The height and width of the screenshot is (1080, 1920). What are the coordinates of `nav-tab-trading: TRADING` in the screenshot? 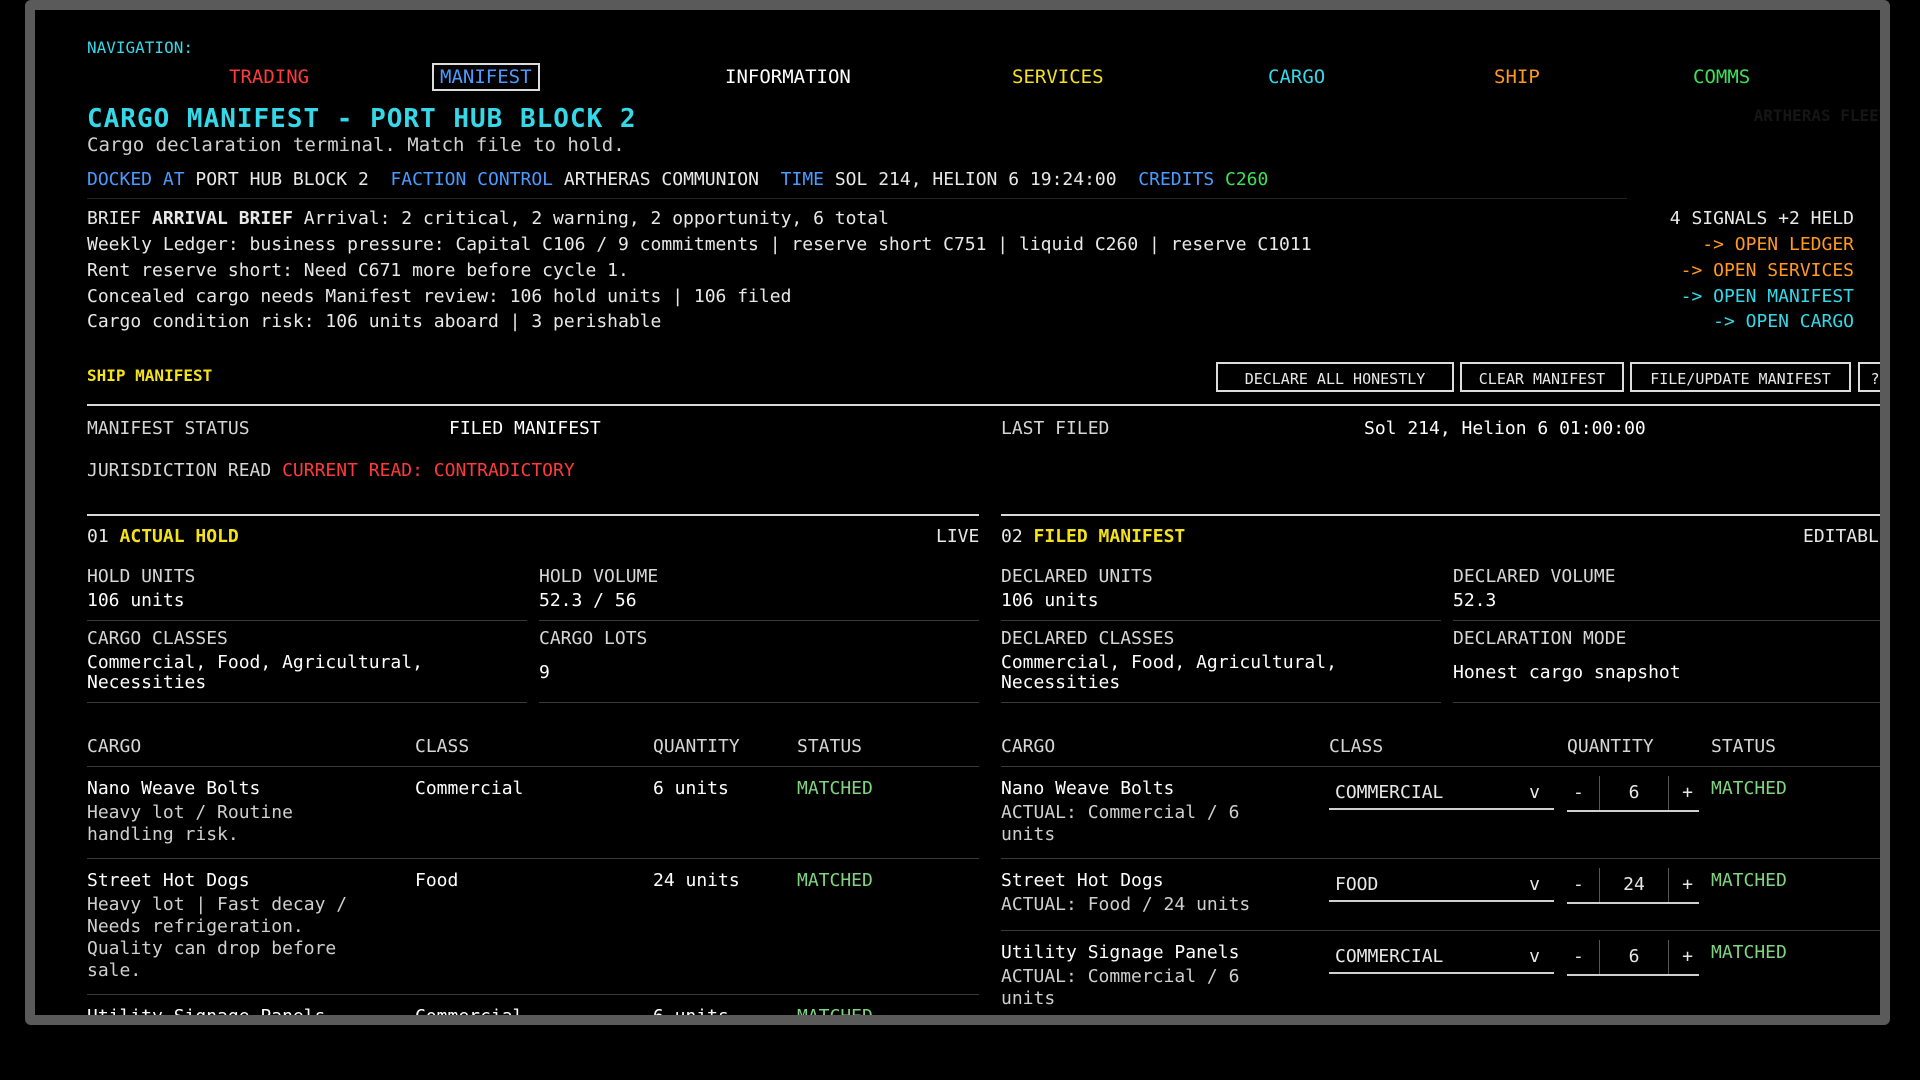 It's located at (269, 77).